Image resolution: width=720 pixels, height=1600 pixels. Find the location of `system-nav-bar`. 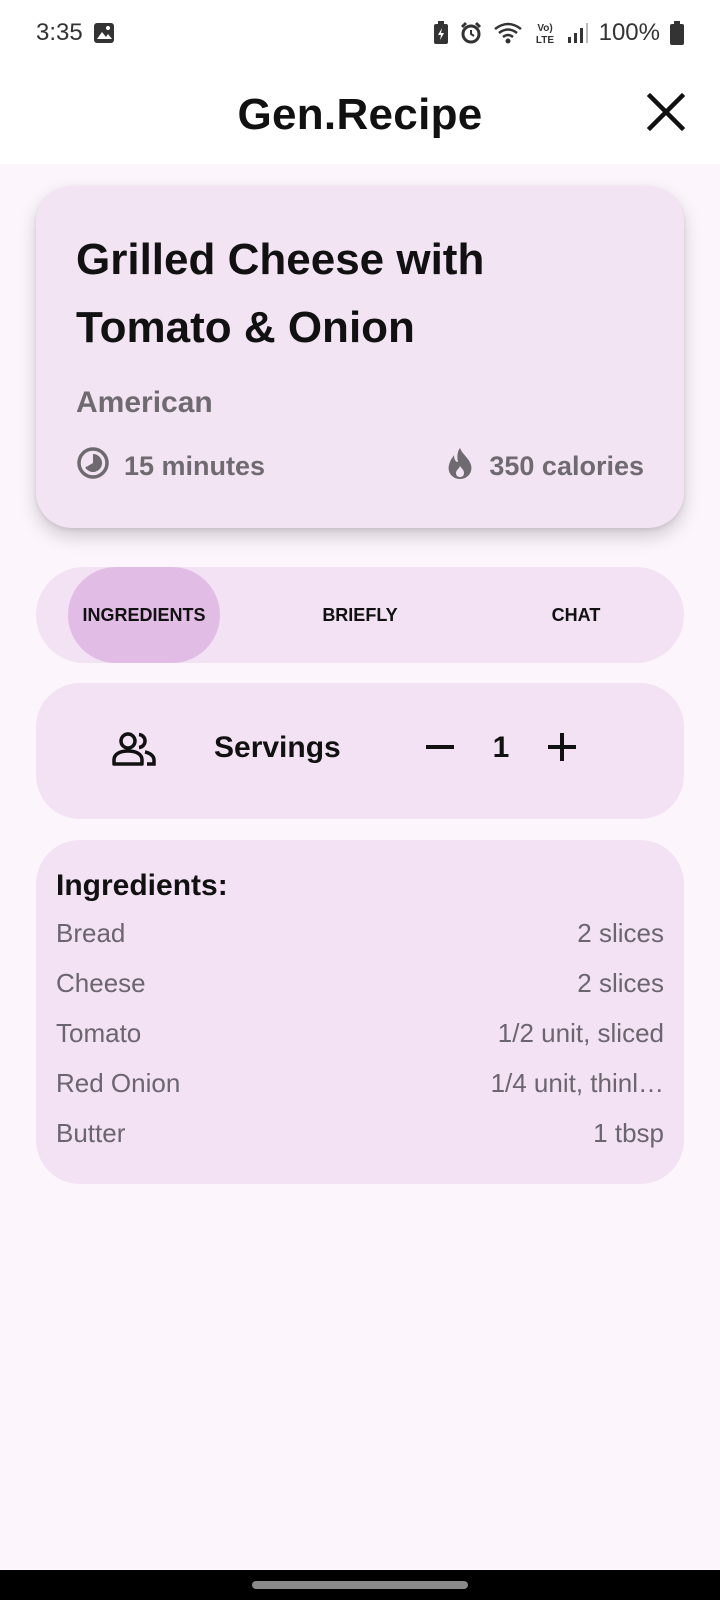

system-nav-bar is located at coordinates (360, 1585).